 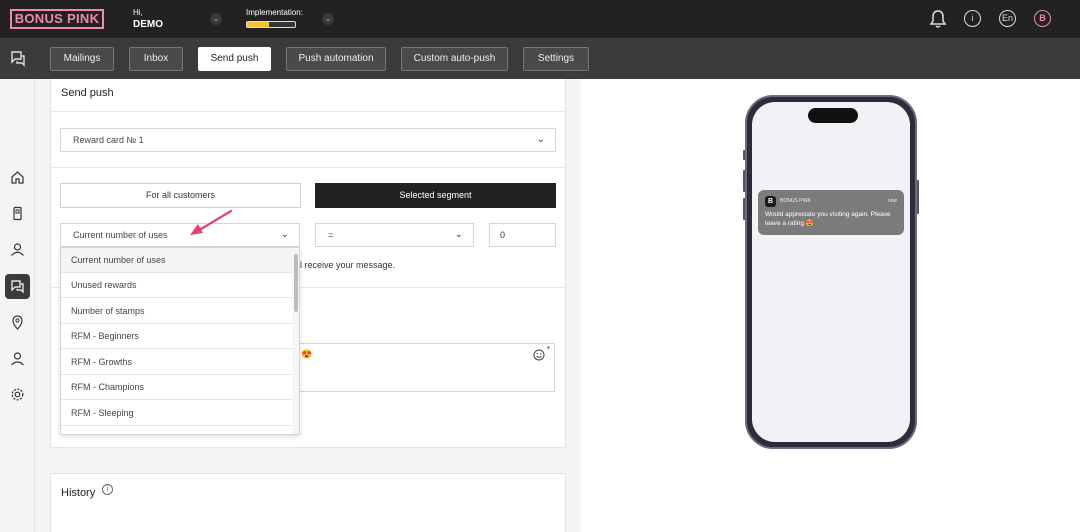 What do you see at coordinates (177, 362) in the screenshot?
I see `dropdown-option: RFM - Growths` at bounding box center [177, 362].